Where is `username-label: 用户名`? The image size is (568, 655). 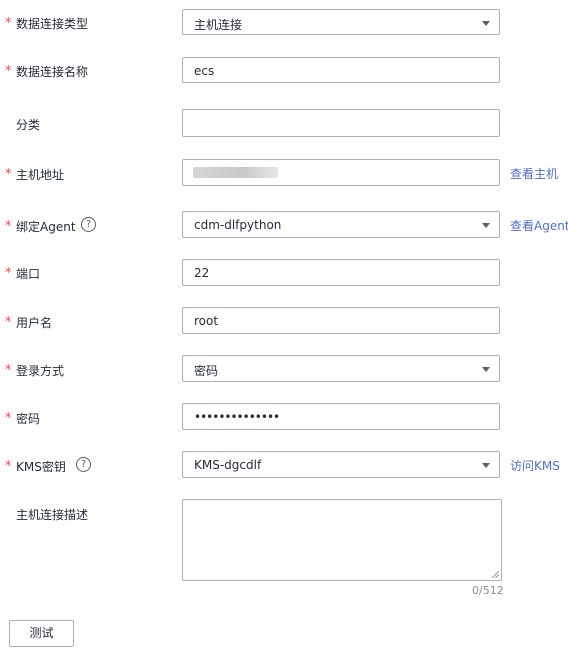 username-label: 用户名 is located at coordinates (34, 323).